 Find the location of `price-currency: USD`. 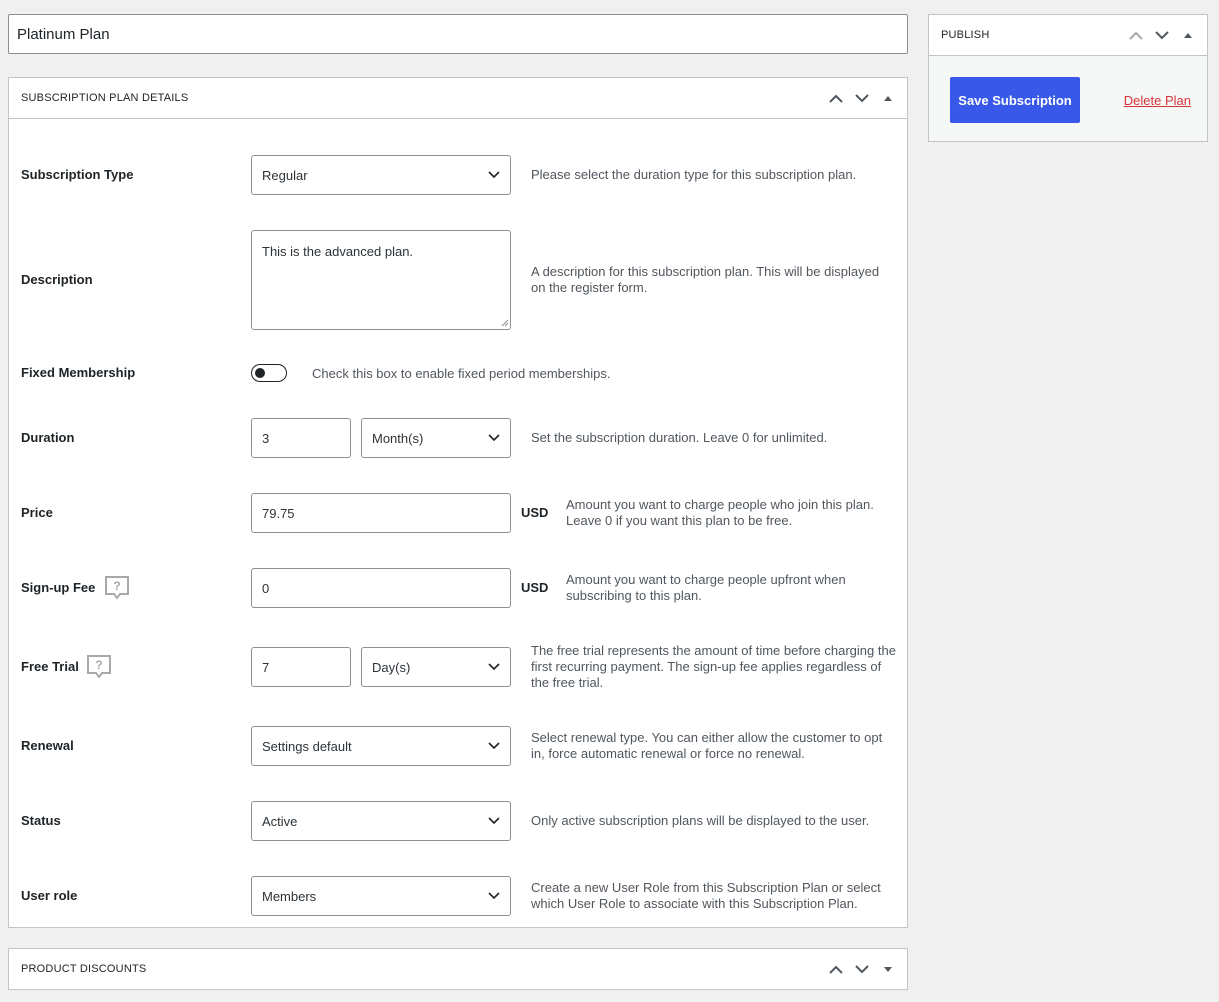

price-currency: USD is located at coordinates (535, 512).